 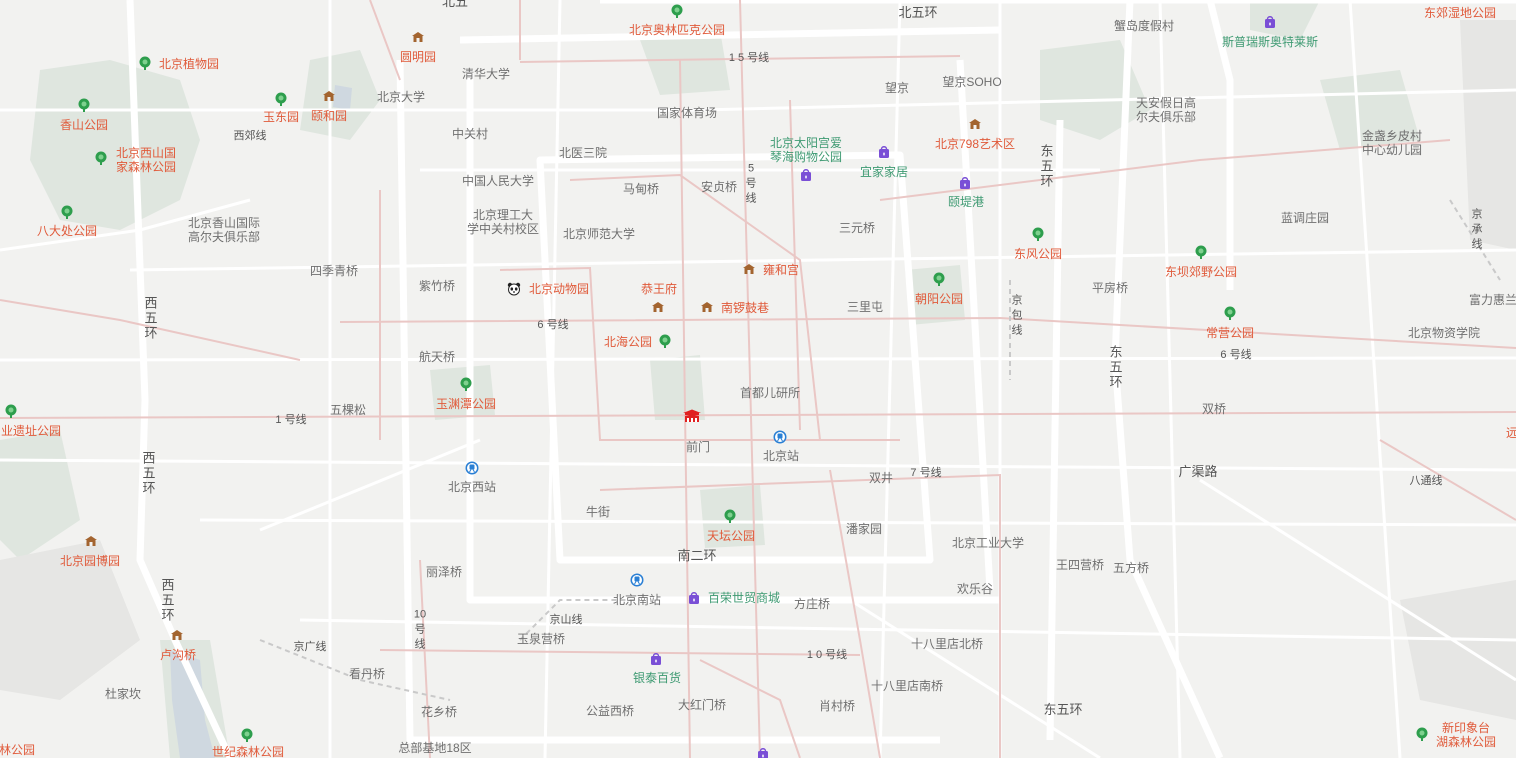 I want to click on map-label: 十八里店北桥, so click(x=947, y=644).